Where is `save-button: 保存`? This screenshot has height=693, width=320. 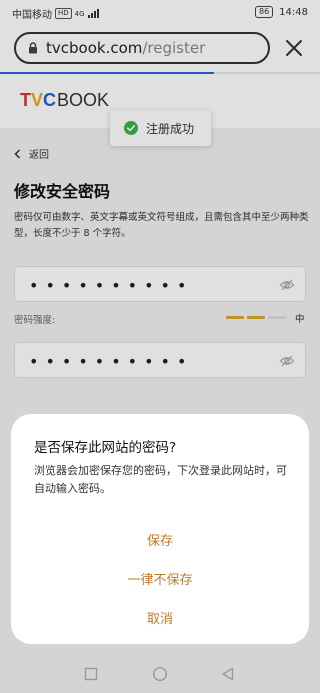 save-button: 保存 is located at coordinates (160, 542).